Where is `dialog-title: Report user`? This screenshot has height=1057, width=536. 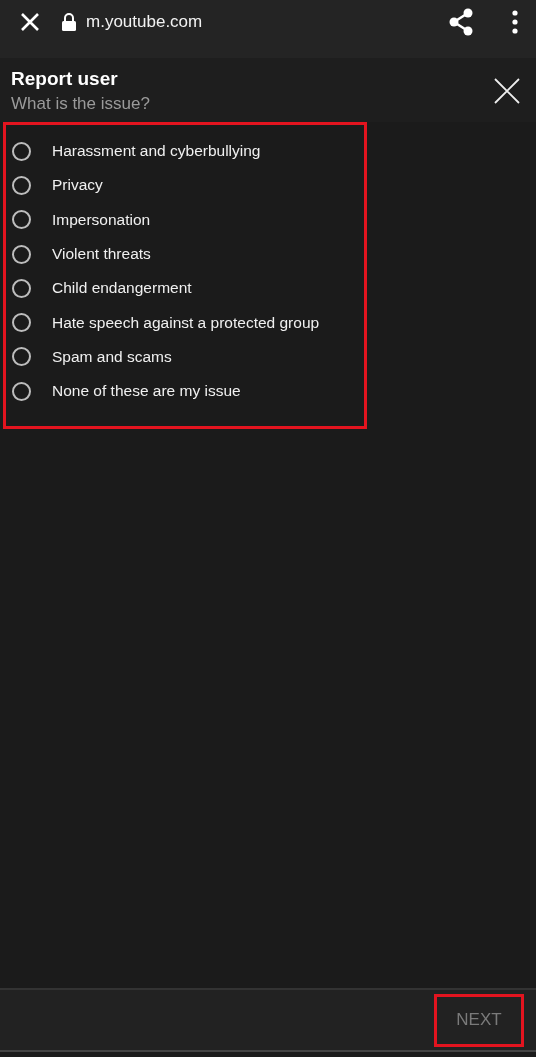
dialog-title: Report user is located at coordinates (65, 79).